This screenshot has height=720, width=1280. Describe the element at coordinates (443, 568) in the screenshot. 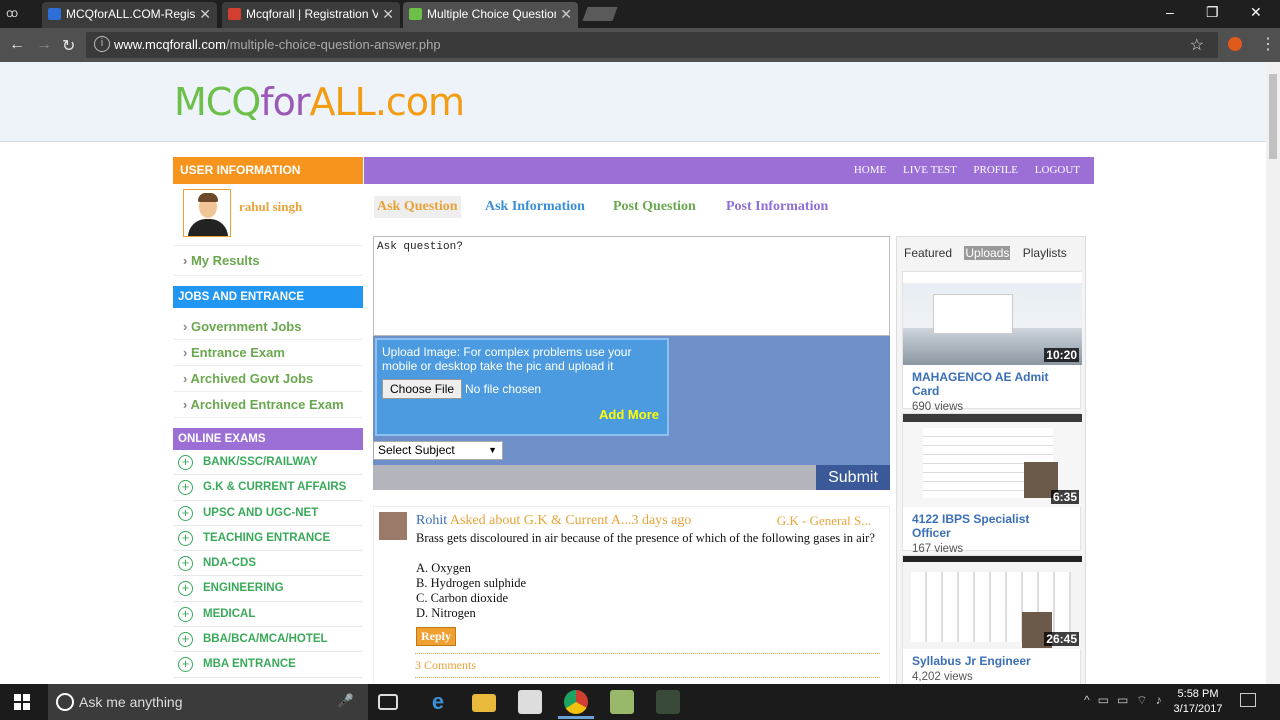

I see `option-a: A. Oxygen` at that location.